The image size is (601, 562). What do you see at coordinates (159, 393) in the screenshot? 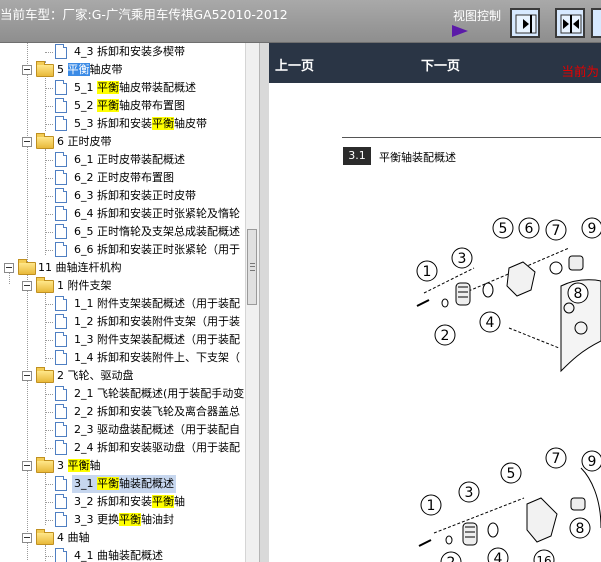
I see `tree-item-label: 2_1 飞轮装配概述(用于装配手动变` at bounding box center [159, 393].